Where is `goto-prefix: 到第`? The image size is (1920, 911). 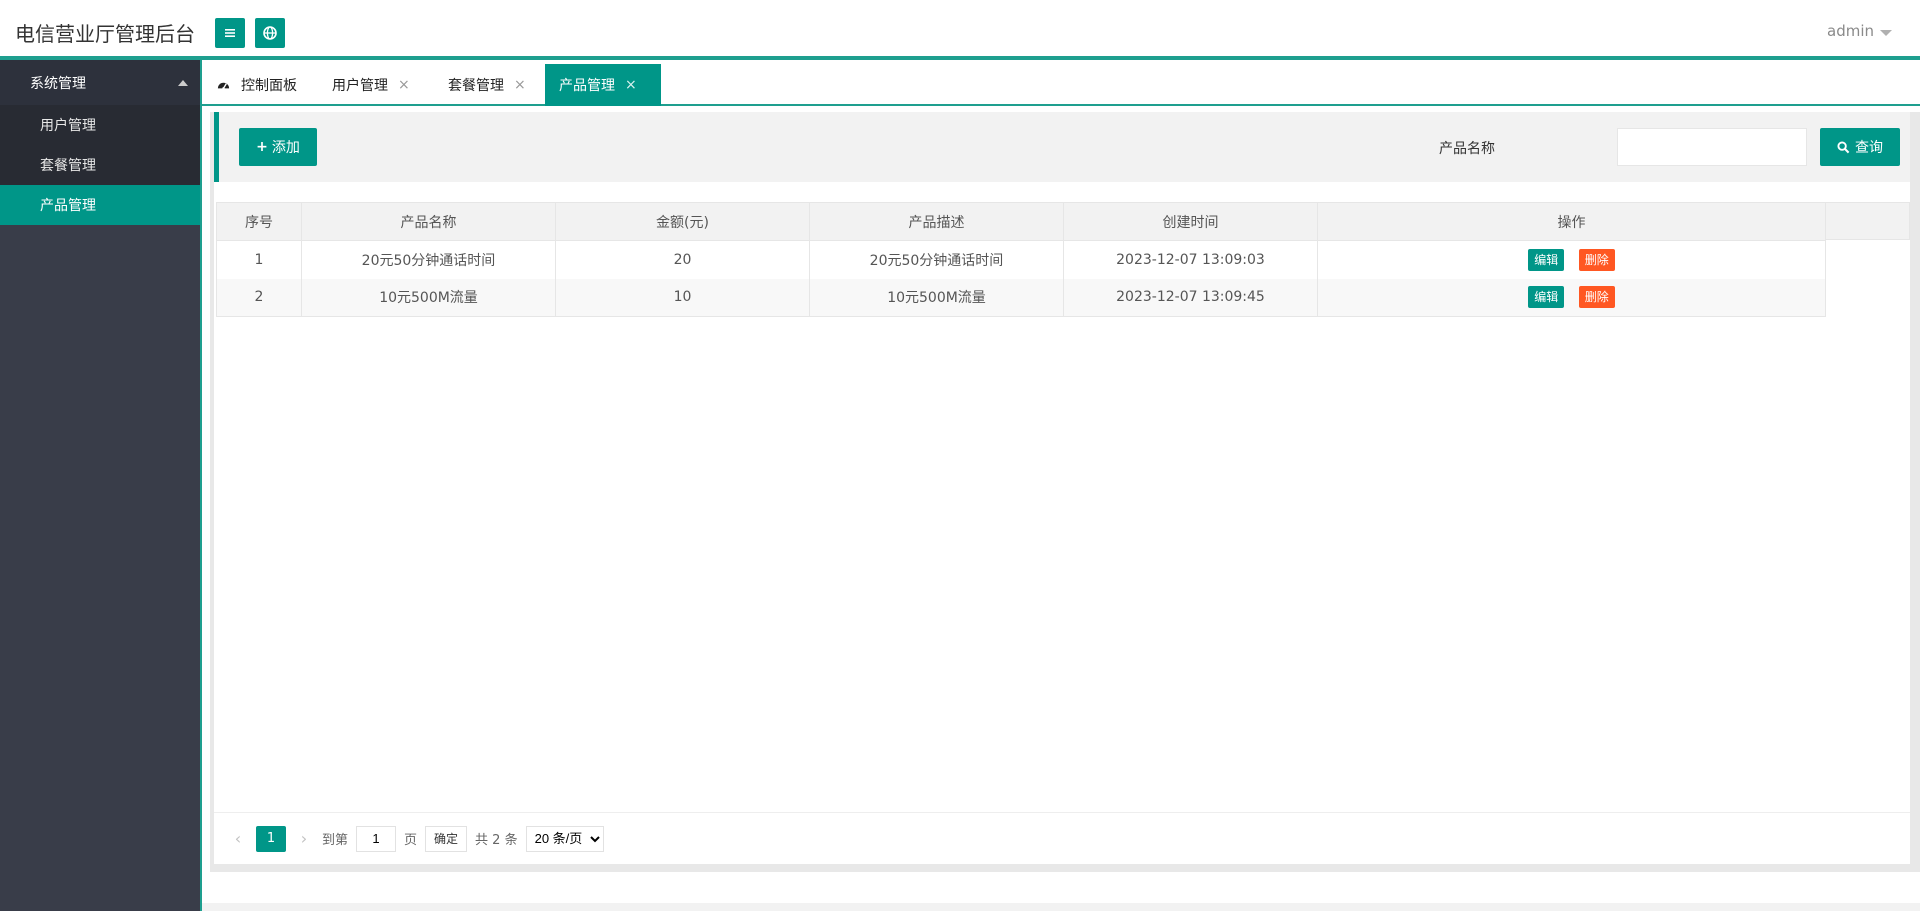 goto-prefix: 到第 is located at coordinates (335, 840).